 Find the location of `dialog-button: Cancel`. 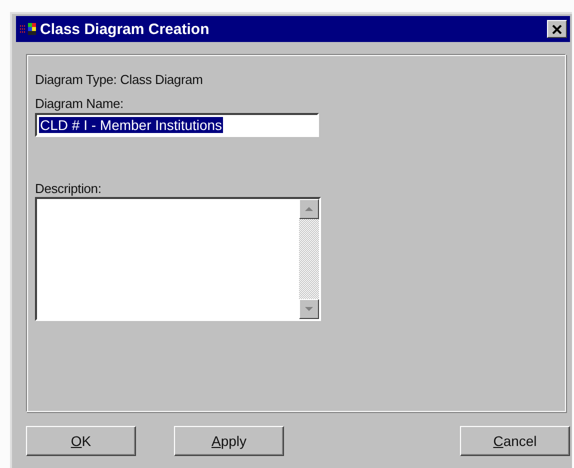

dialog-button: Cancel is located at coordinates (515, 441).